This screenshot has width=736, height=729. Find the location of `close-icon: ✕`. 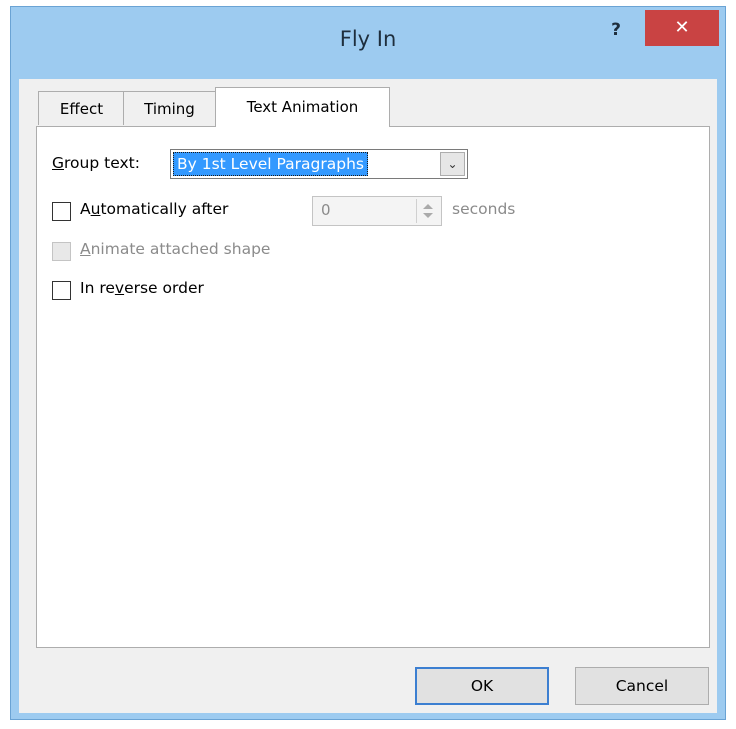

close-icon: ✕ is located at coordinates (682, 27).